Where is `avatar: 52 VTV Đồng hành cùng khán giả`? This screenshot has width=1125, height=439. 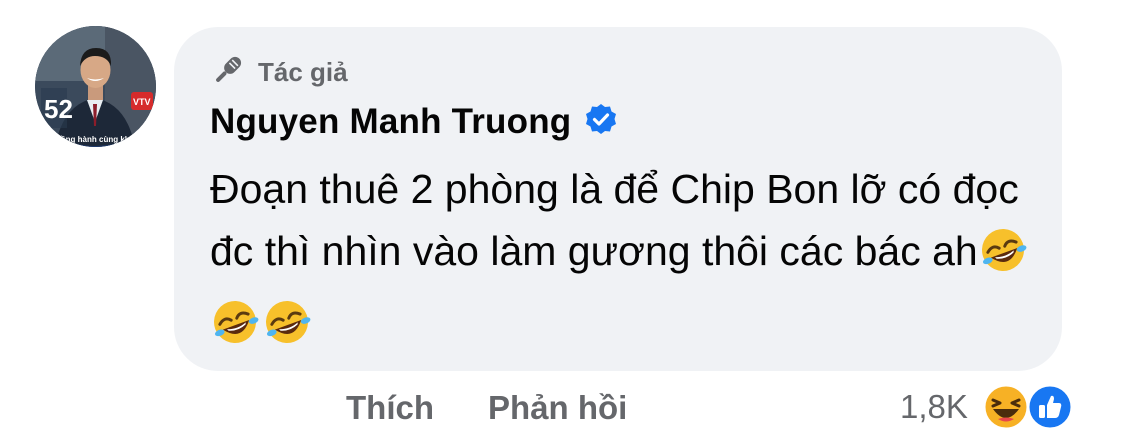 avatar: 52 VTV Đồng hành cùng khán giả is located at coordinates (95, 86).